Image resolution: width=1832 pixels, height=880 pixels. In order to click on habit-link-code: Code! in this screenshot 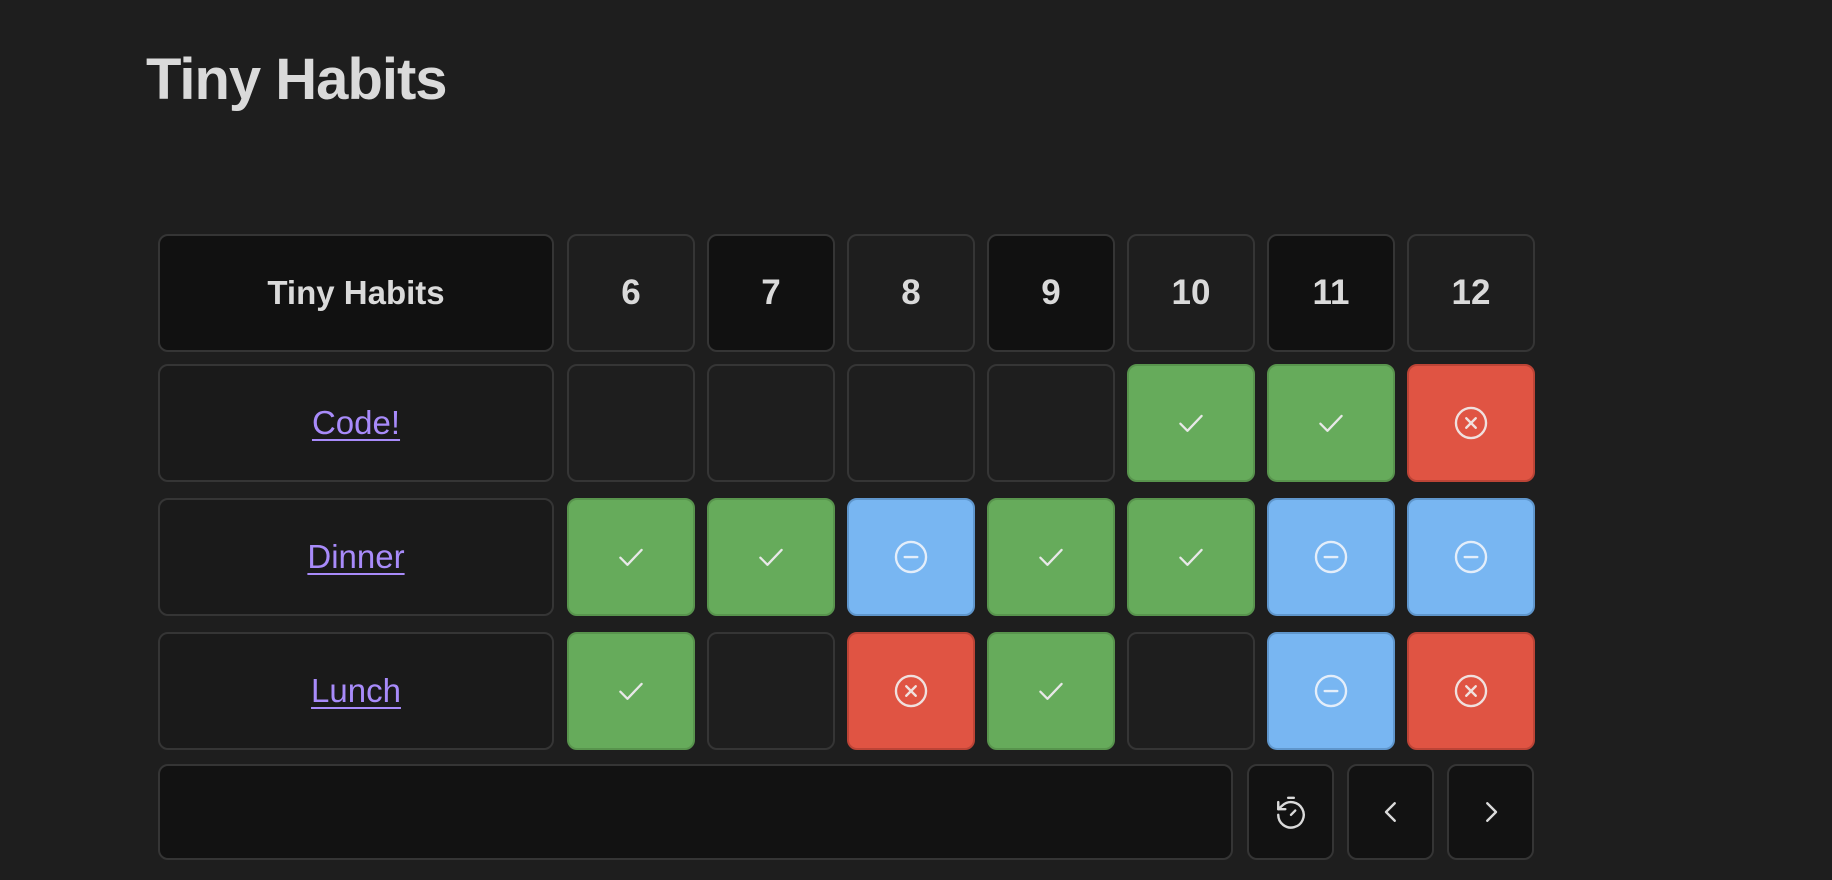, I will do `click(356, 423)`.